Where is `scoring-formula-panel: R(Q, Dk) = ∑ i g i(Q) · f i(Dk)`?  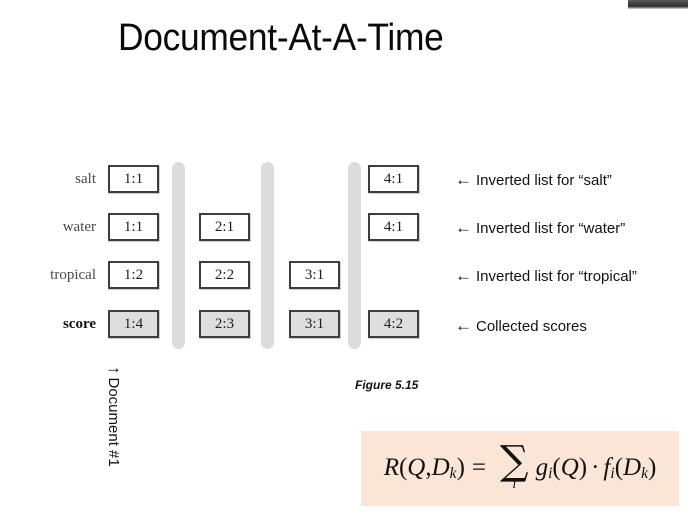 scoring-formula-panel: R(Q, Dk) = ∑ i g i(Q) · f i(Dk) is located at coordinates (520, 468).